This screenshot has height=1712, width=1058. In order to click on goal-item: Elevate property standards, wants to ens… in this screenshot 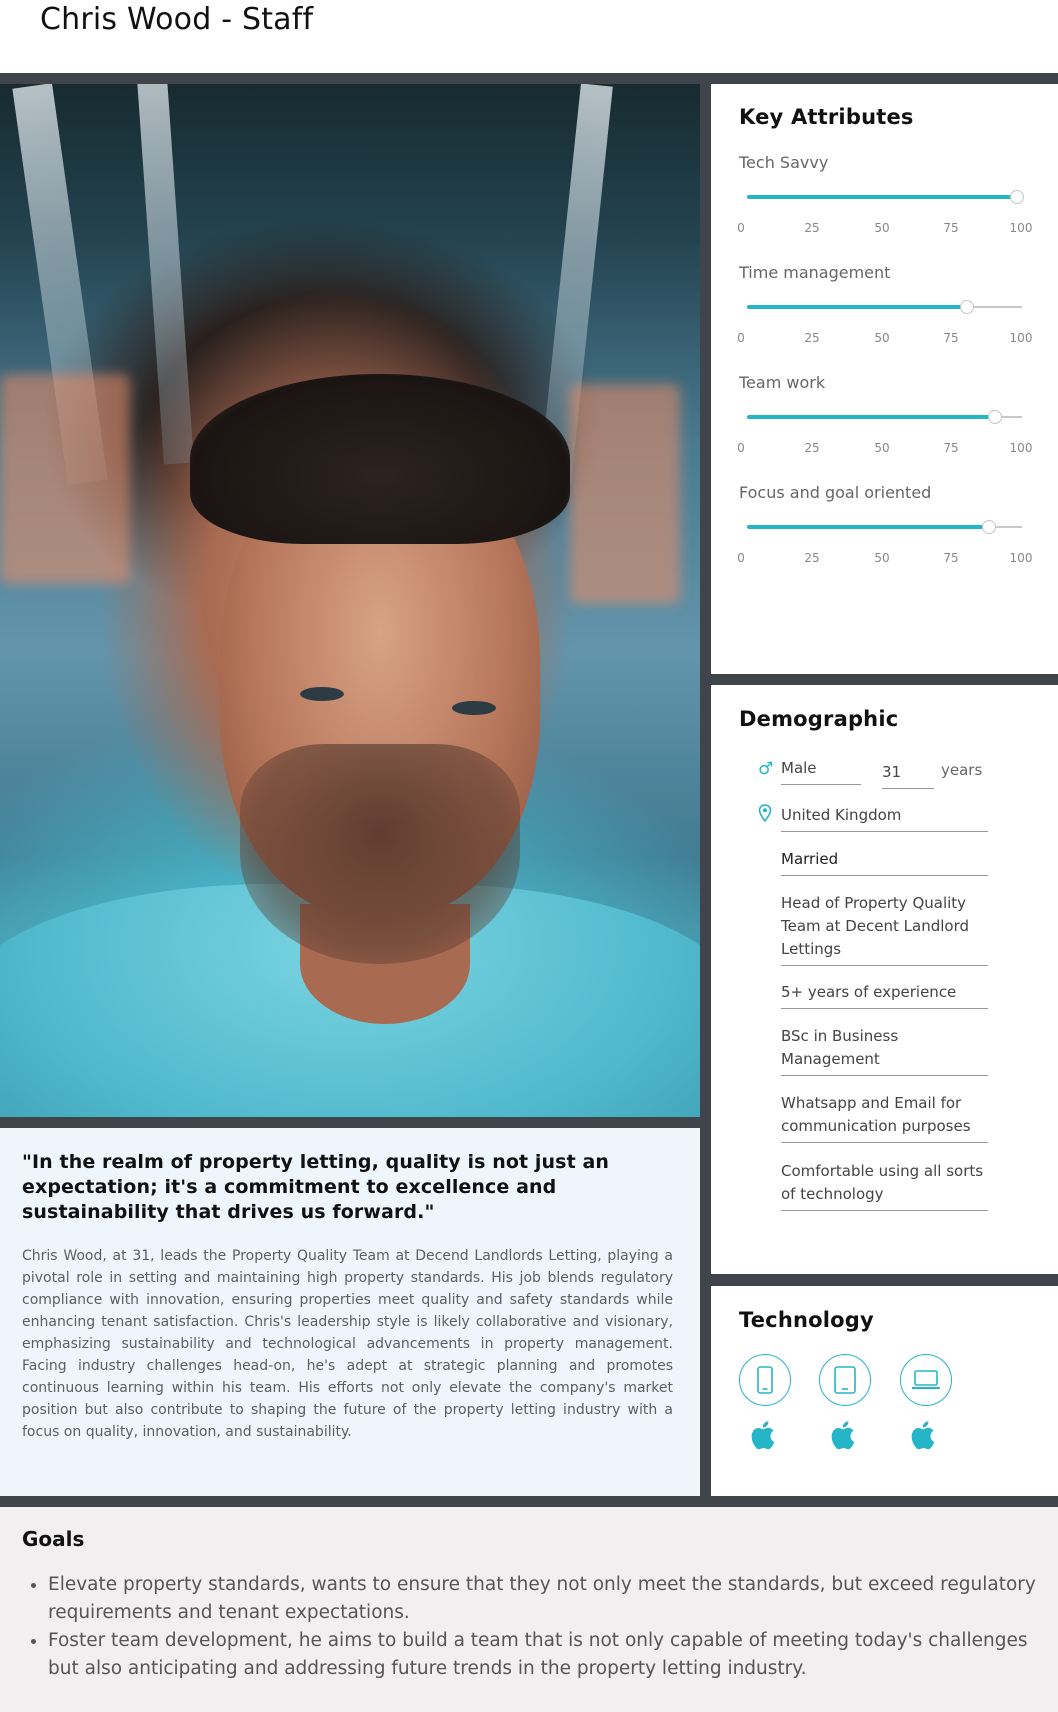, I will do `click(542, 1599)`.